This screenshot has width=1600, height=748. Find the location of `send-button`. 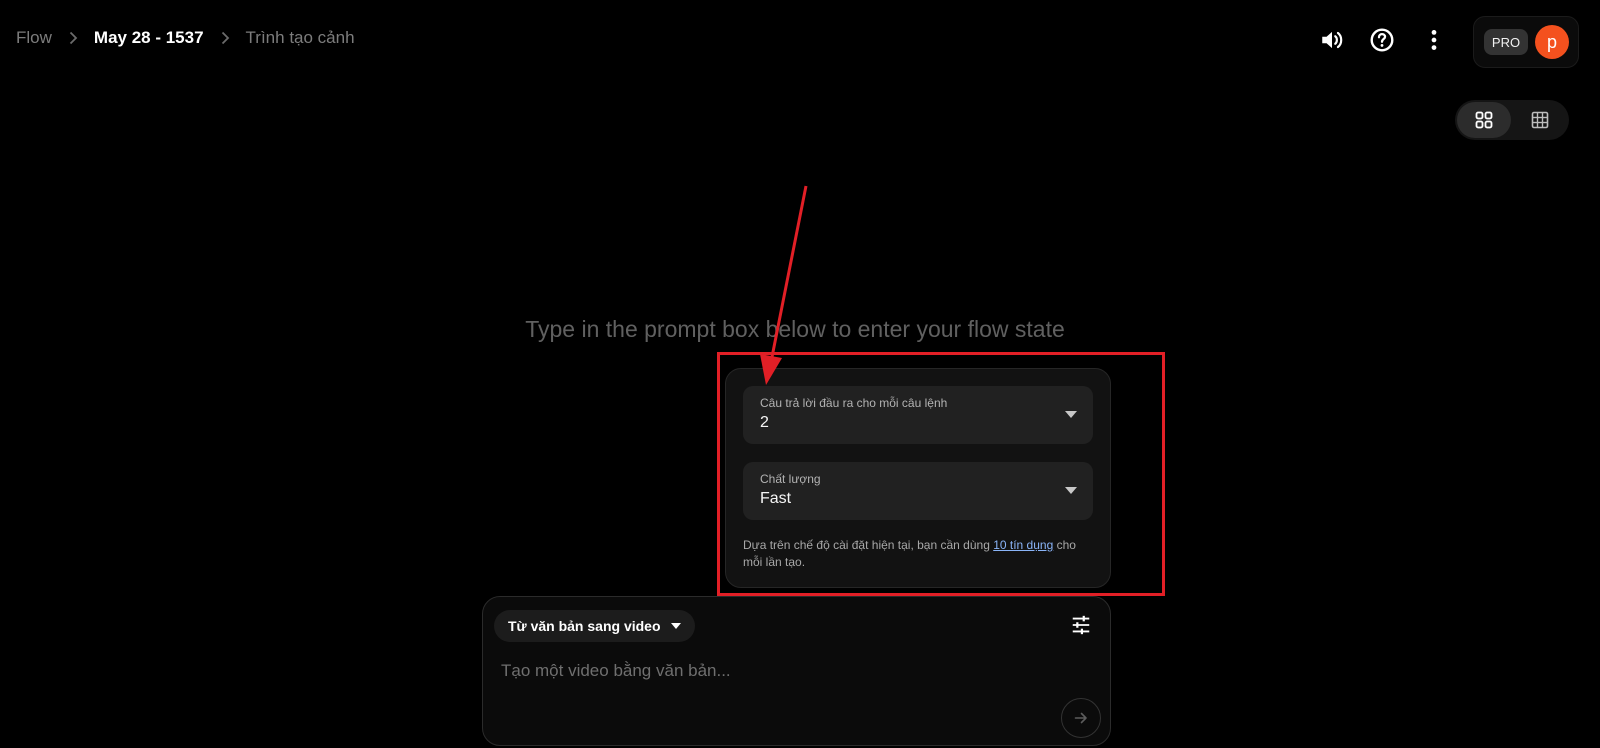

send-button is located at coordinates (1081, 718).